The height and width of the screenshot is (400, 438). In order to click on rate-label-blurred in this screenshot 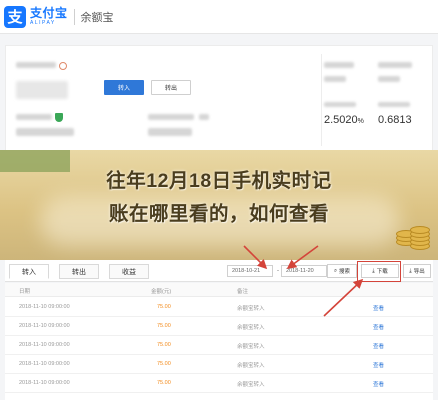, I will do `click(340, 104)`.